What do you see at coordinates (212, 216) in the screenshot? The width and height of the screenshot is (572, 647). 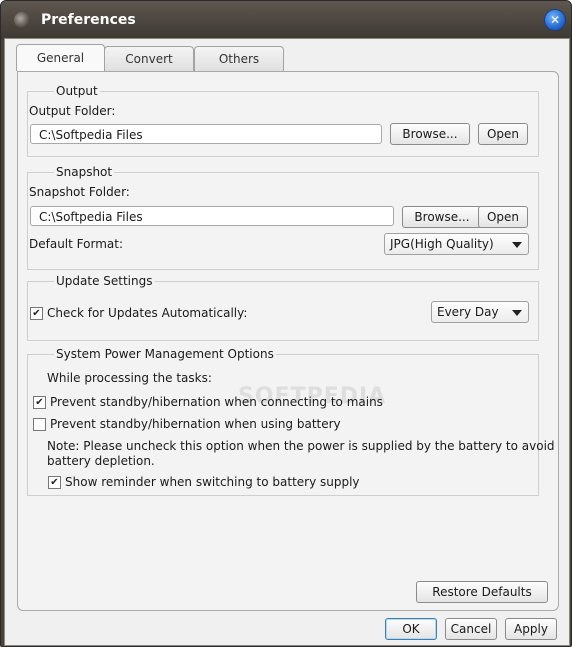 I see `snapshot-folder-input: C:\Softpedia Files` at bounding box center [212, 216].